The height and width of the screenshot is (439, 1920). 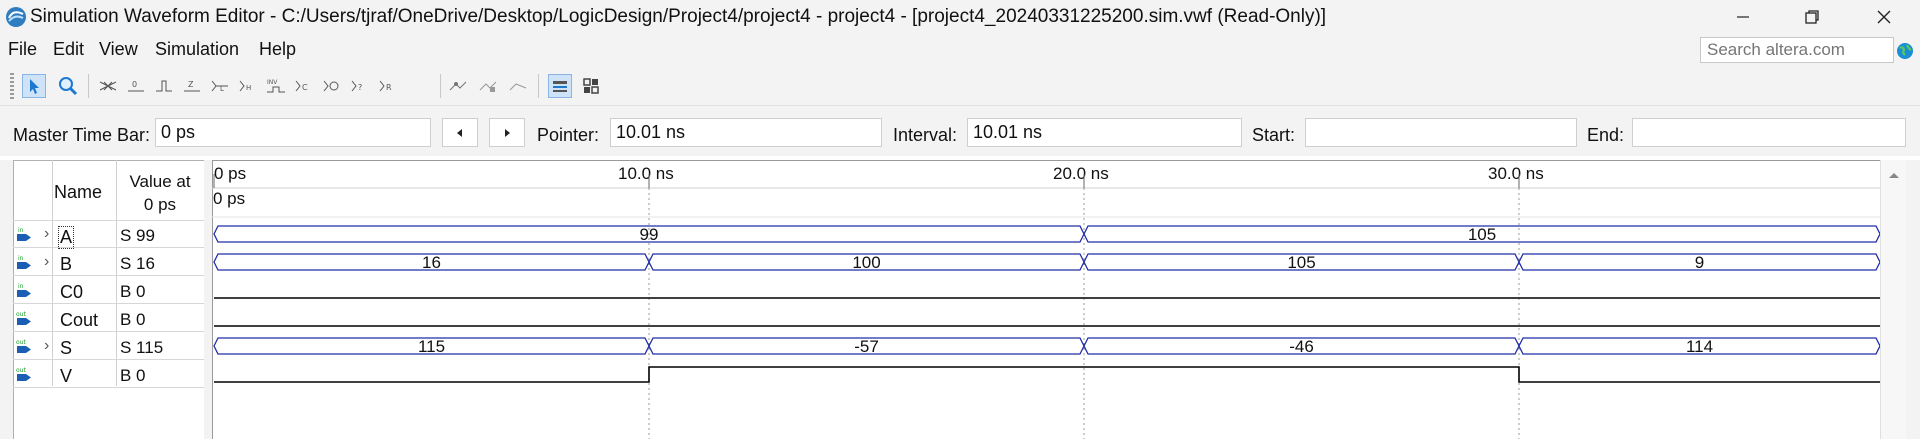 I want to click on value-header-line1: Value at, so click(x=160, y=181).